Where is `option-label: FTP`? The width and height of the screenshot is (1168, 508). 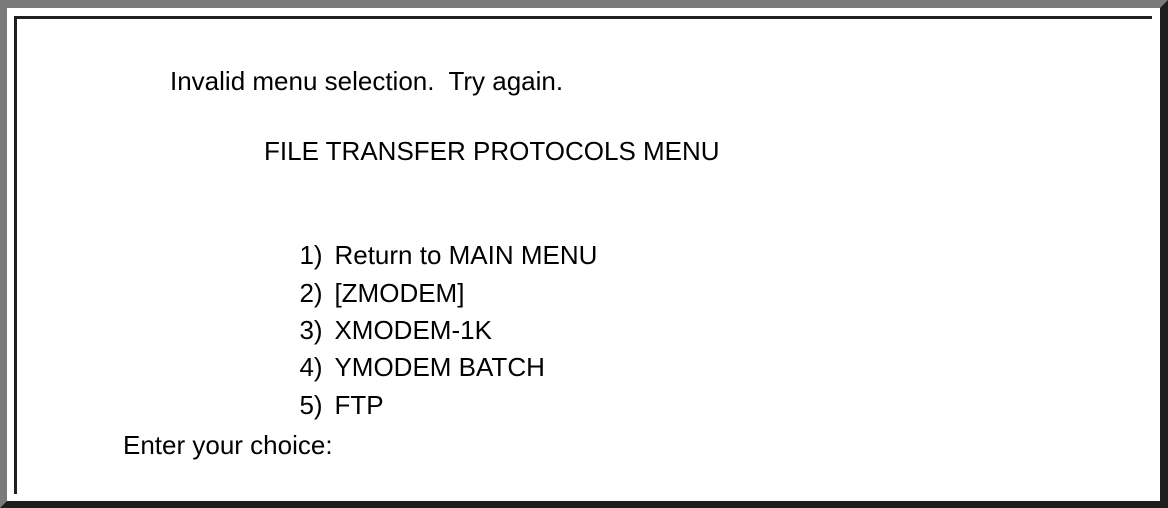
option-label: FTP is located at coordinates (359, 405).